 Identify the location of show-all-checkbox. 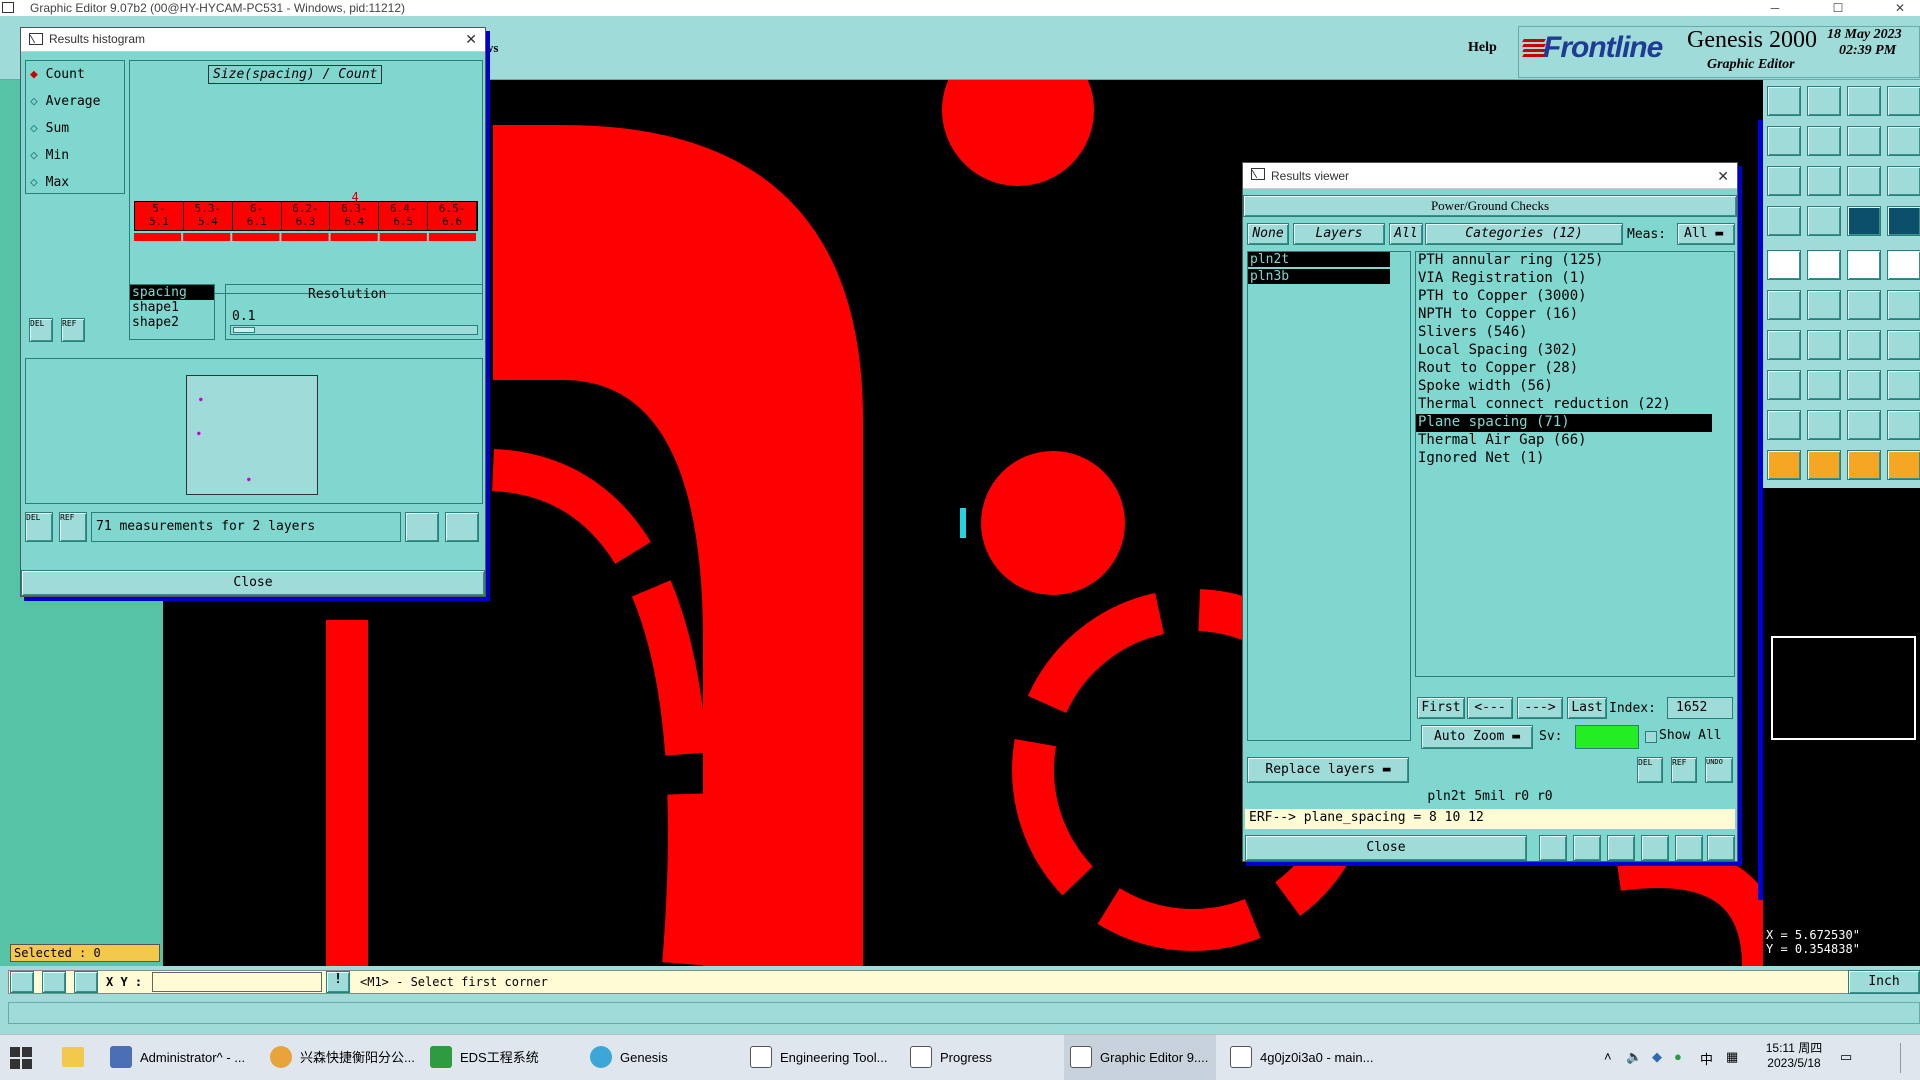
(1651, 737).